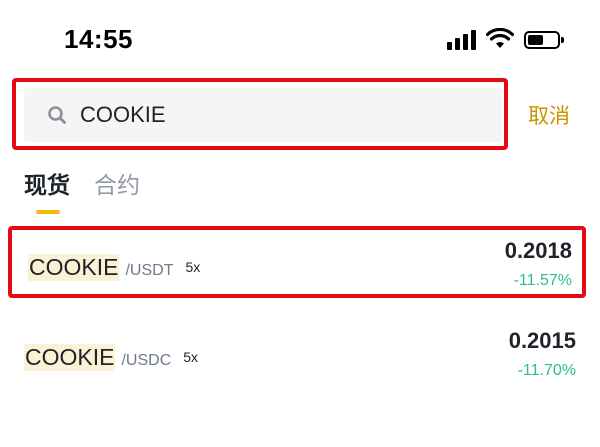 Image resolution: width=600 pixels, height=447 pixels. Describe the element at coordinates (146, 360) in the screenshot. I see `quote-symbol: /USDC` at that location.